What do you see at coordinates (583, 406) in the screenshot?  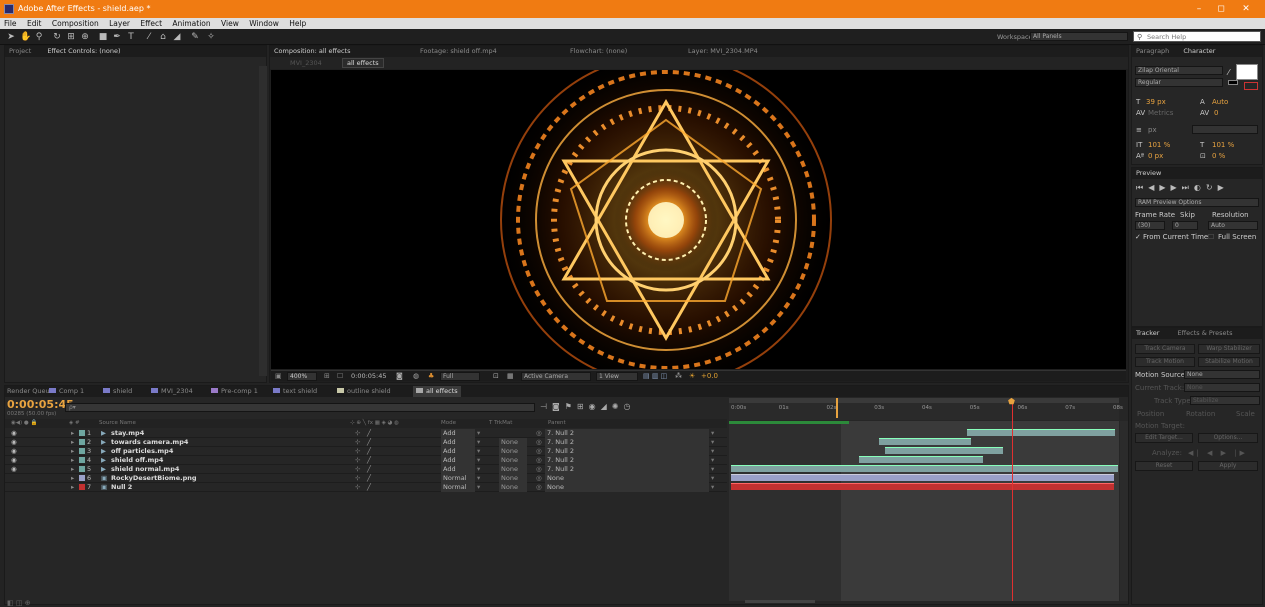 I see `frame-blending-icon: ⊞` at bounding box center [583, 406].